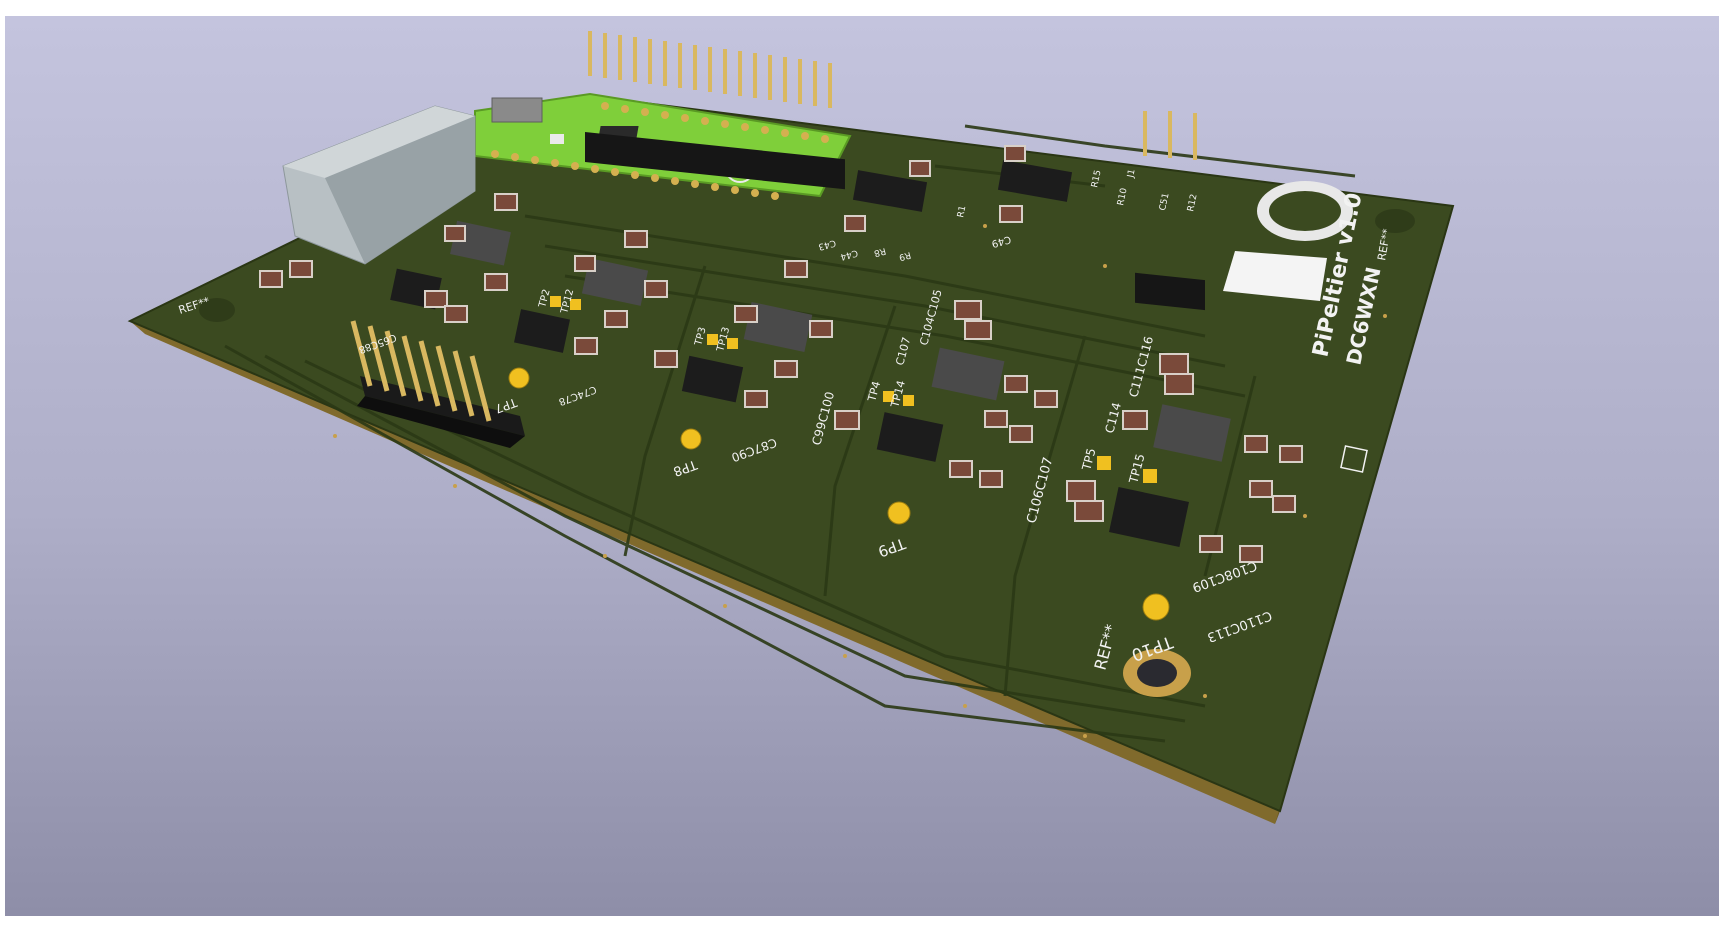 The height and width of the screenshot is (930, 1724). I want to click on tp10-pad, so click(1156, 607).